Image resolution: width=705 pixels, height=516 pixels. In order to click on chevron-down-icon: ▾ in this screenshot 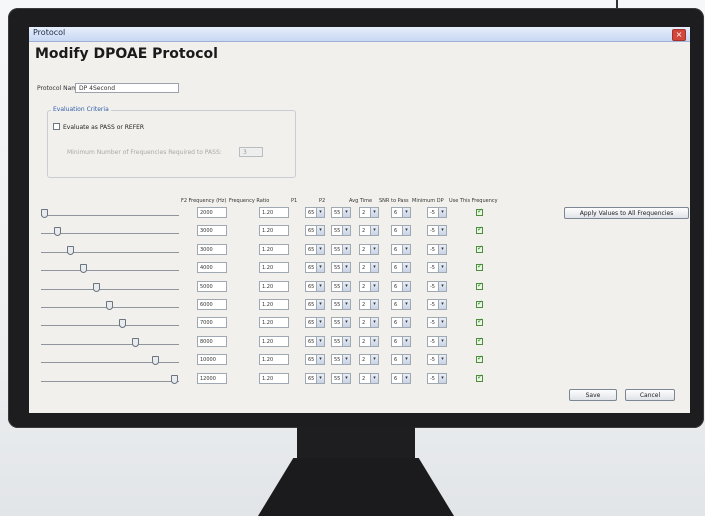, I will do `click(346, 230)`.